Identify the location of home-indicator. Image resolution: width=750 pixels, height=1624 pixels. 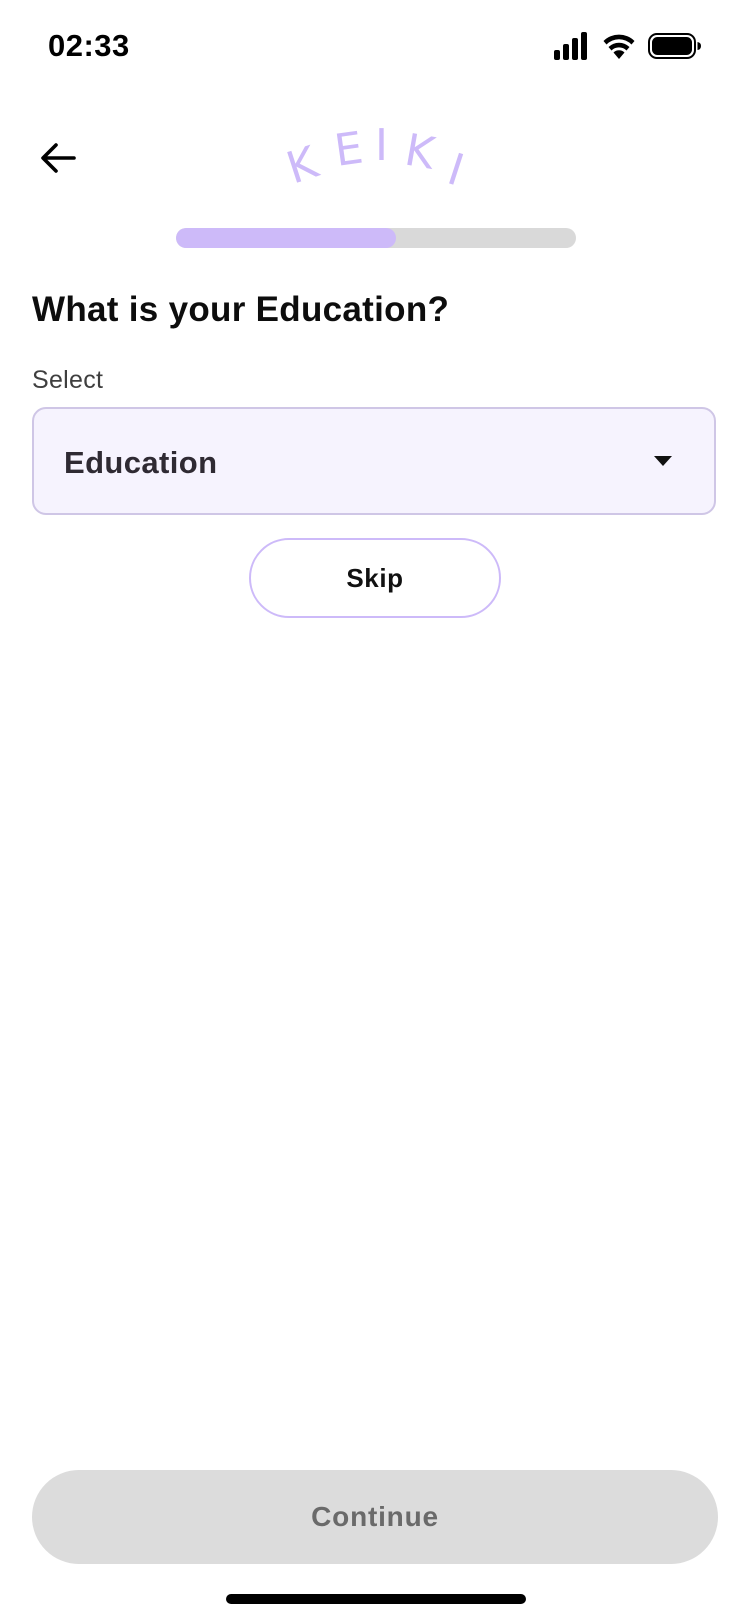
(376, 1599).